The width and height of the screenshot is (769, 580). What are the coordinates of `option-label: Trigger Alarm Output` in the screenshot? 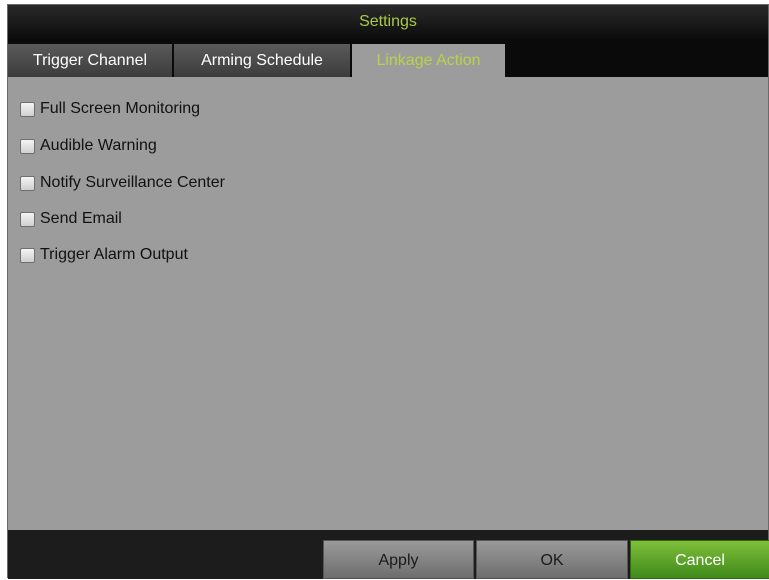 It's located at (114, 254).